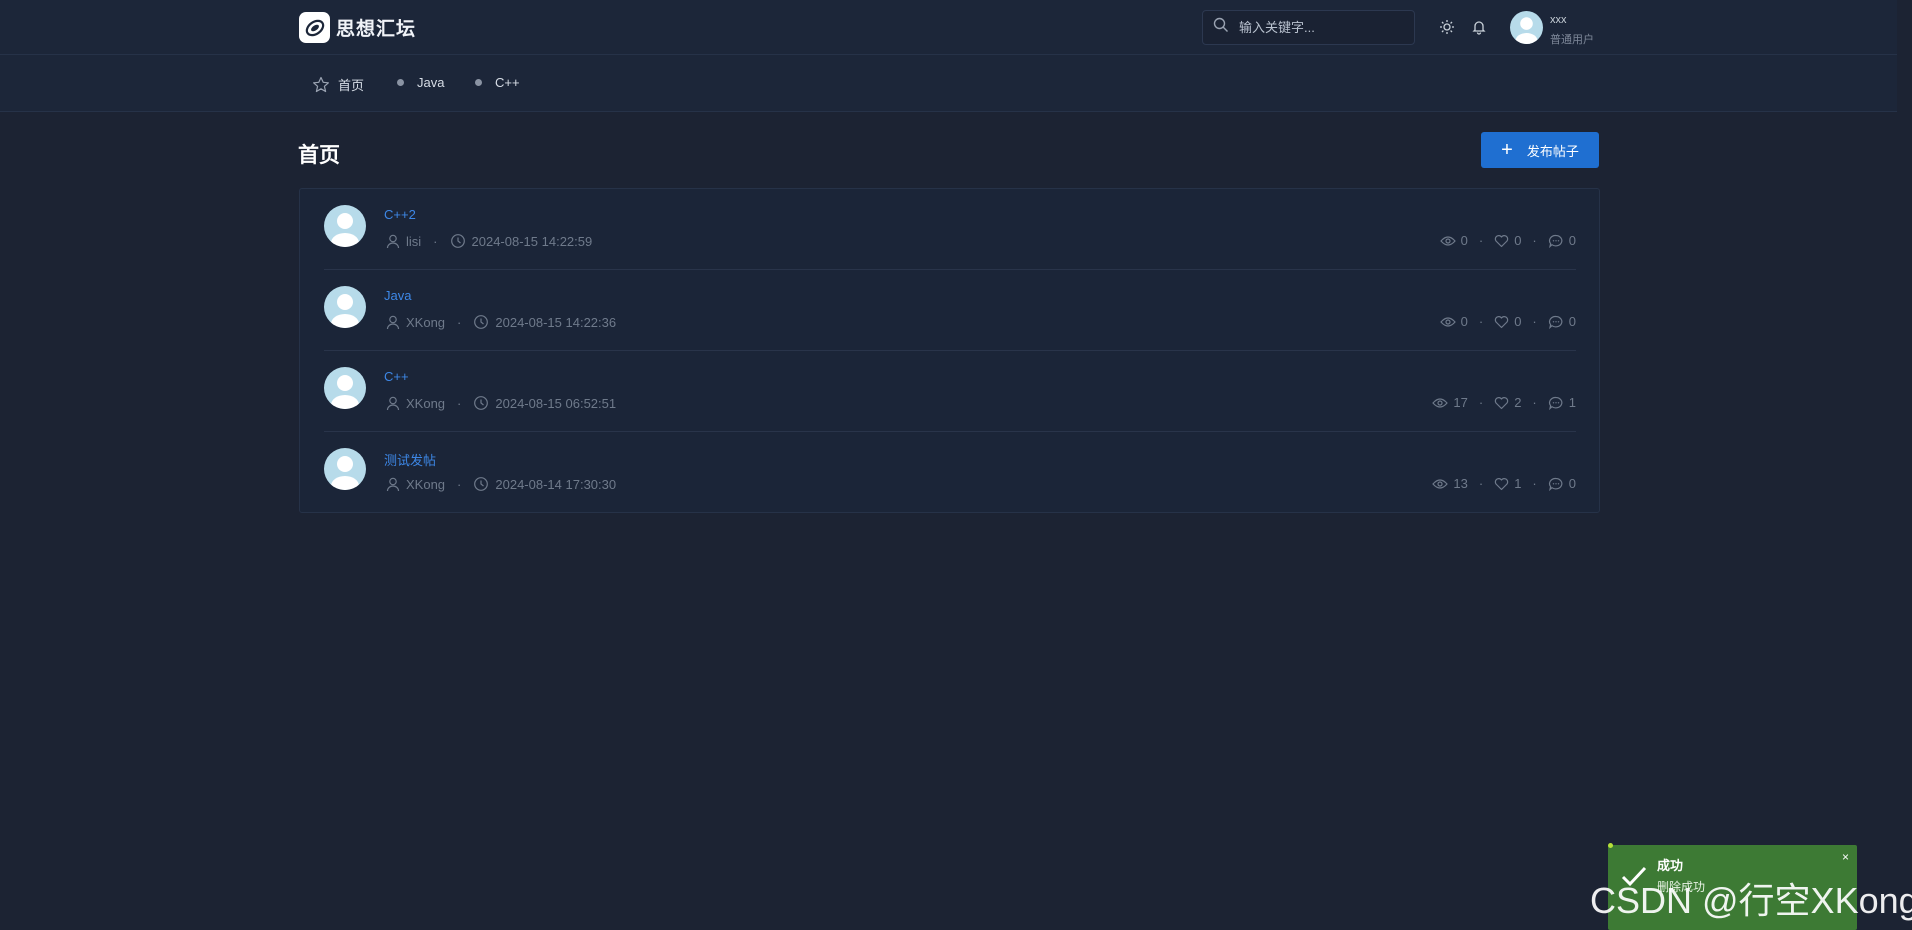 The height and width of the screenshot is (930, 1912). Describe the element at coordinates (1526, 27) in the screenshot. I see `user-avatar` at that location.